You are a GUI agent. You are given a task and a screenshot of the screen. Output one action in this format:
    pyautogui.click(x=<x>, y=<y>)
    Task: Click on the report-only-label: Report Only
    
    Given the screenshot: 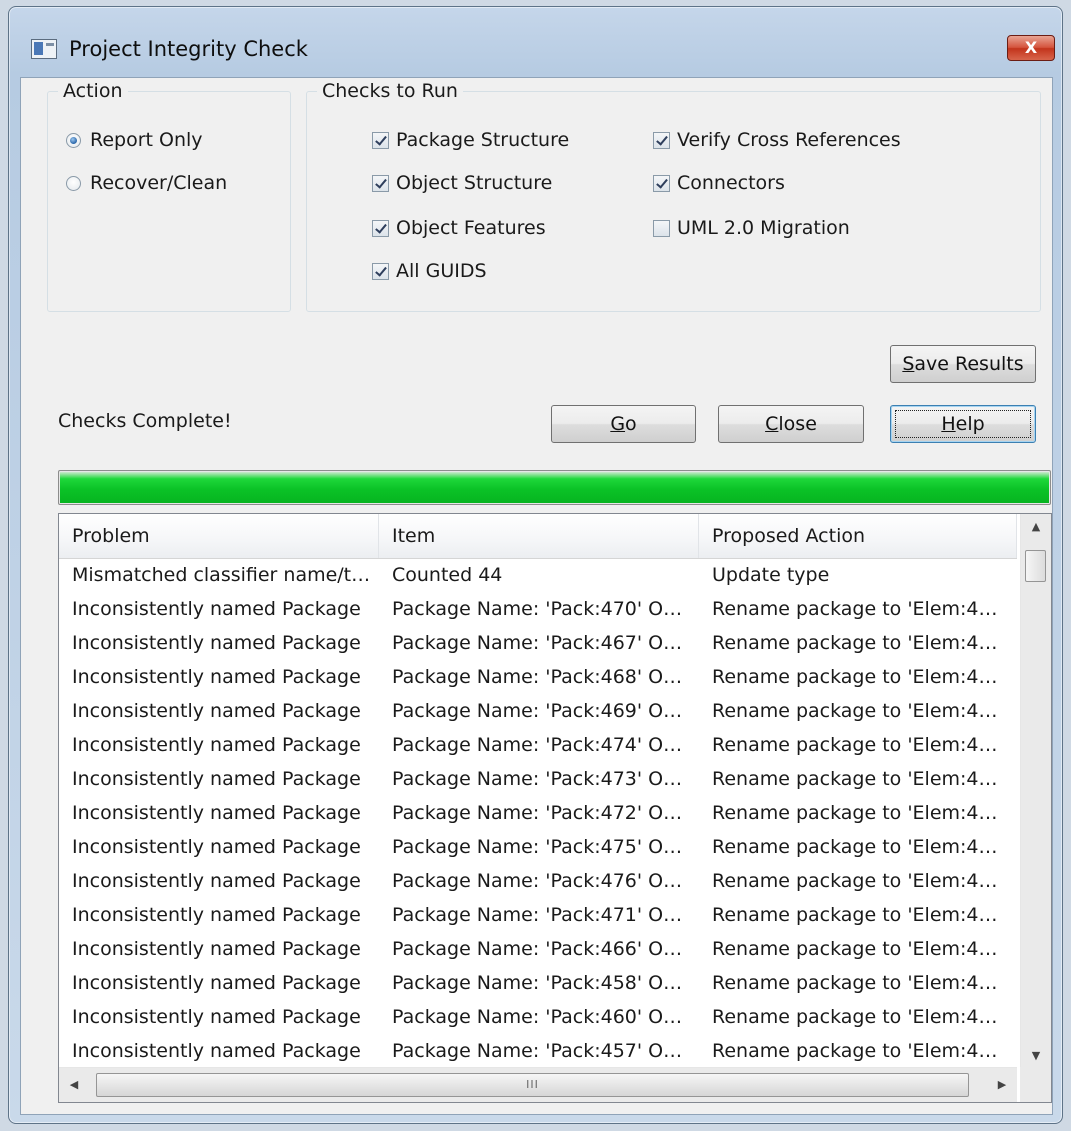 What is the action you would take?
    pyautogui.click(x=146, y=140)
    